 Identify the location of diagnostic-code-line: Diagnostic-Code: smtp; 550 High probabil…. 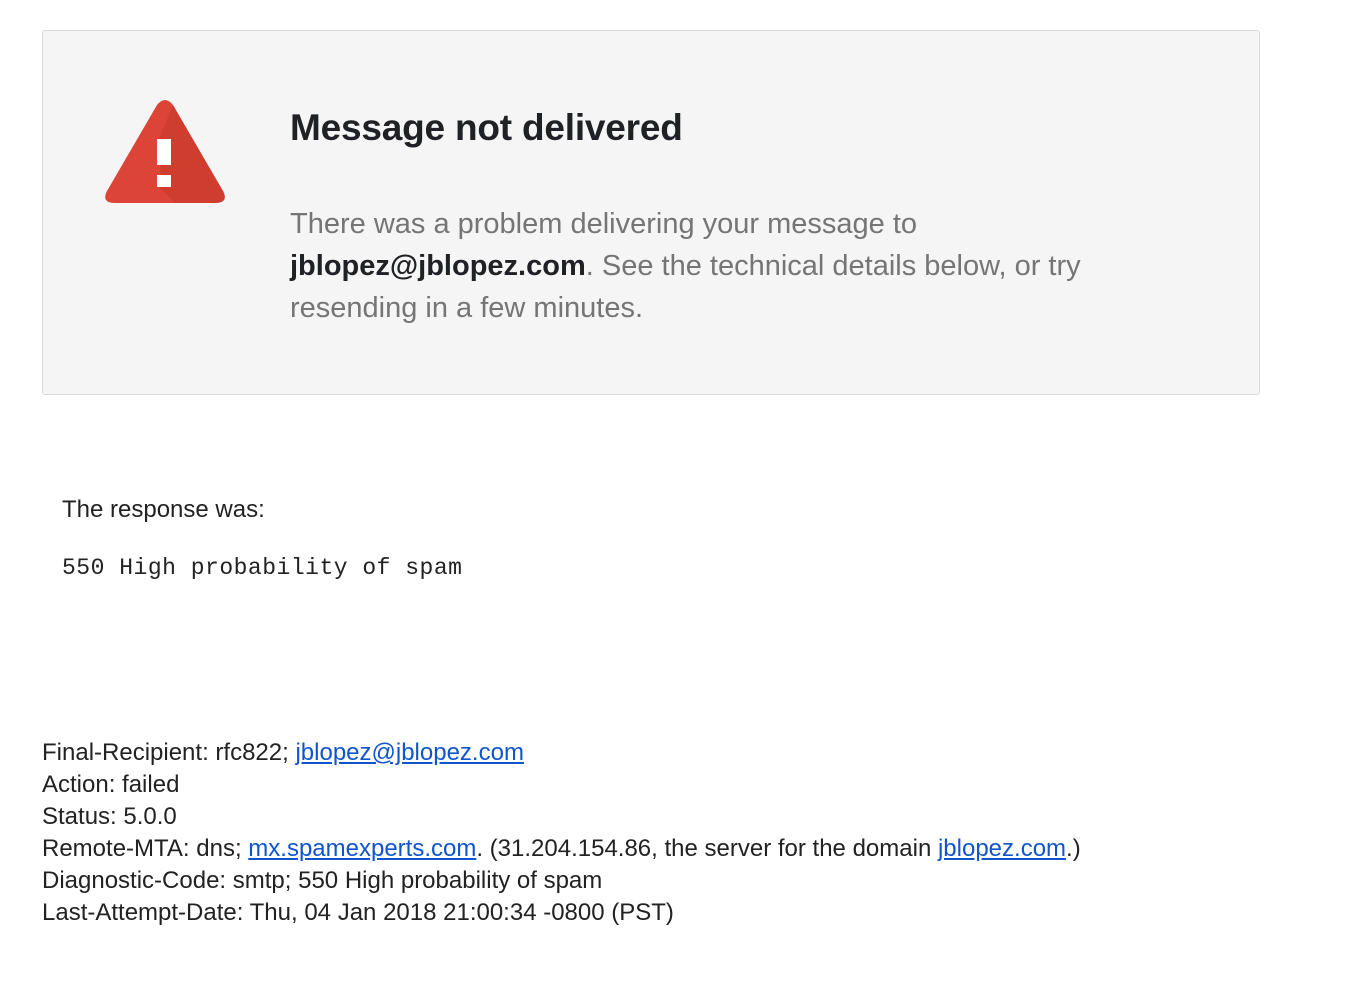
(322, 880).